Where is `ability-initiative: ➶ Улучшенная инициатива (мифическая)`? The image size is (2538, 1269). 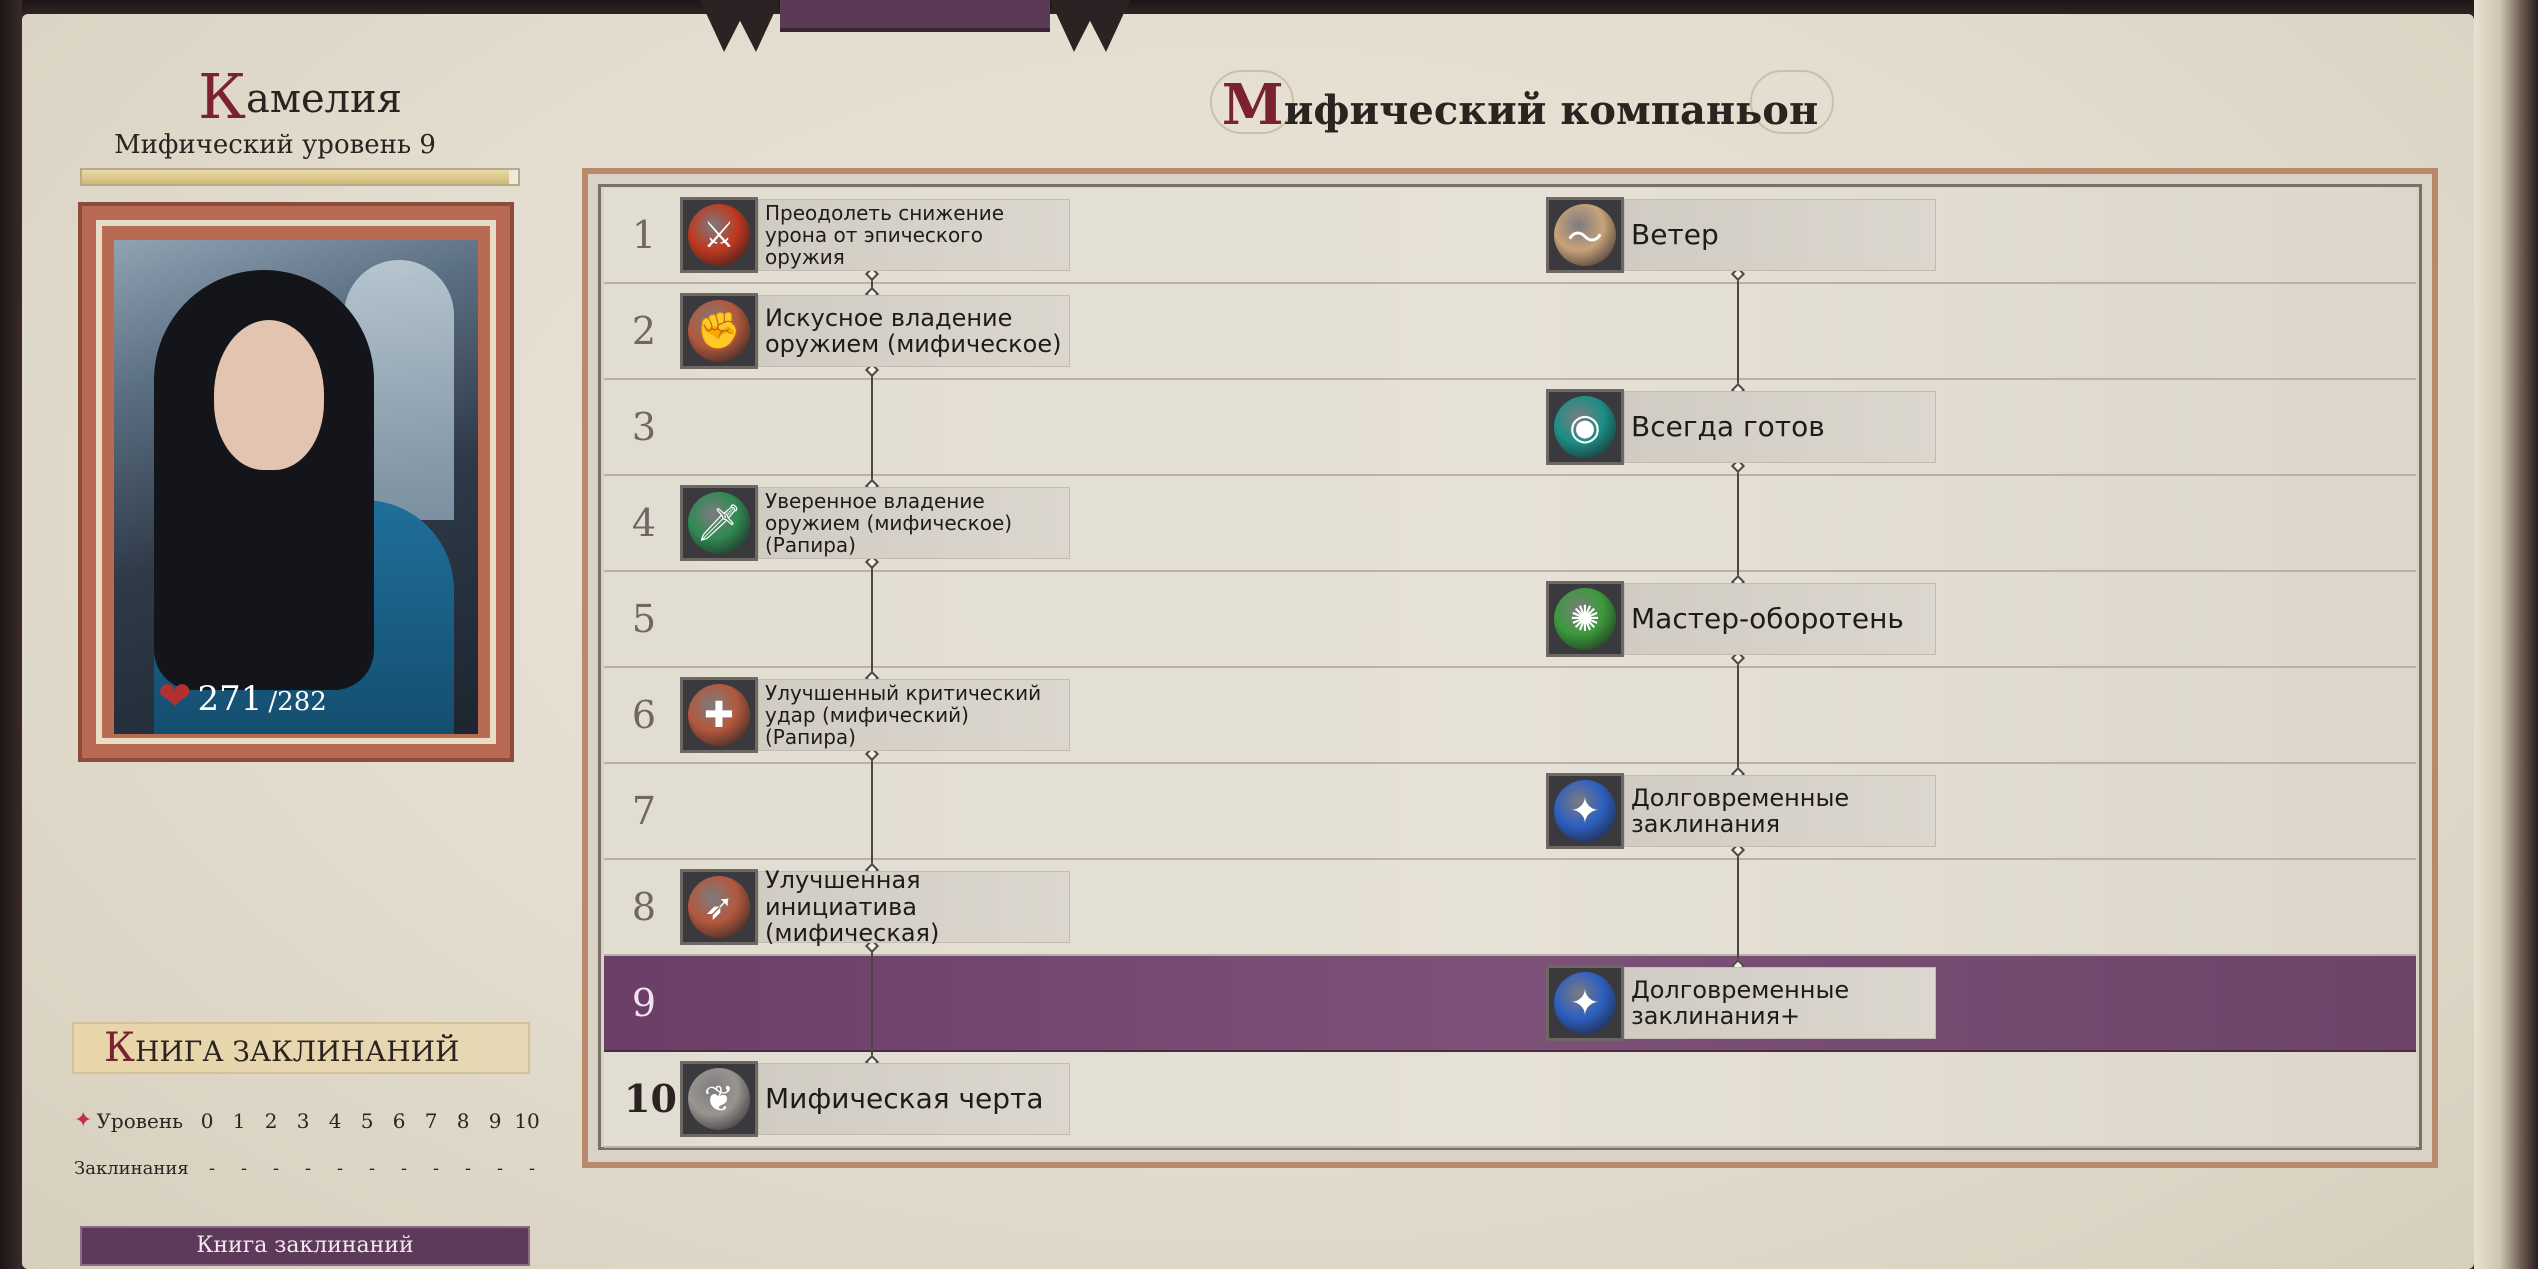
ability-initiative: ➶ Улучшенная инициатива (мифическая) is located at coordinates (875, 906).